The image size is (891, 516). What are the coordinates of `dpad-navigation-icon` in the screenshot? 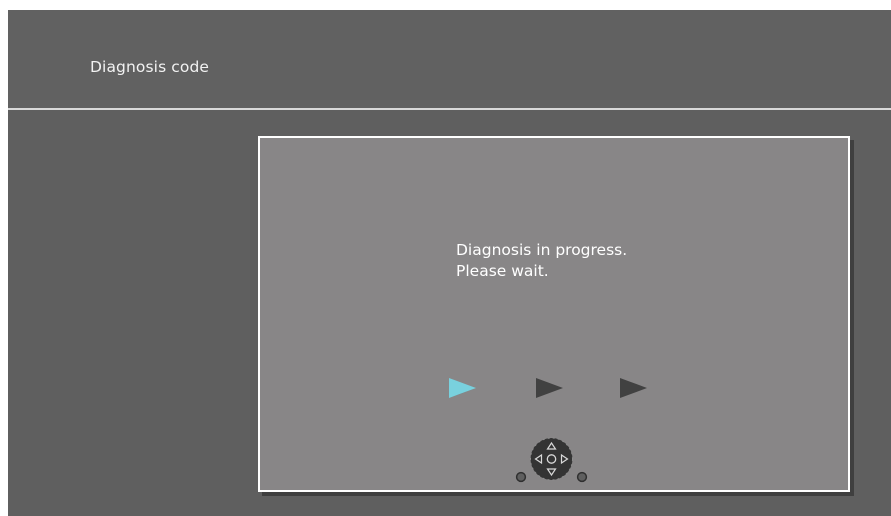 It's located at (551, 460).